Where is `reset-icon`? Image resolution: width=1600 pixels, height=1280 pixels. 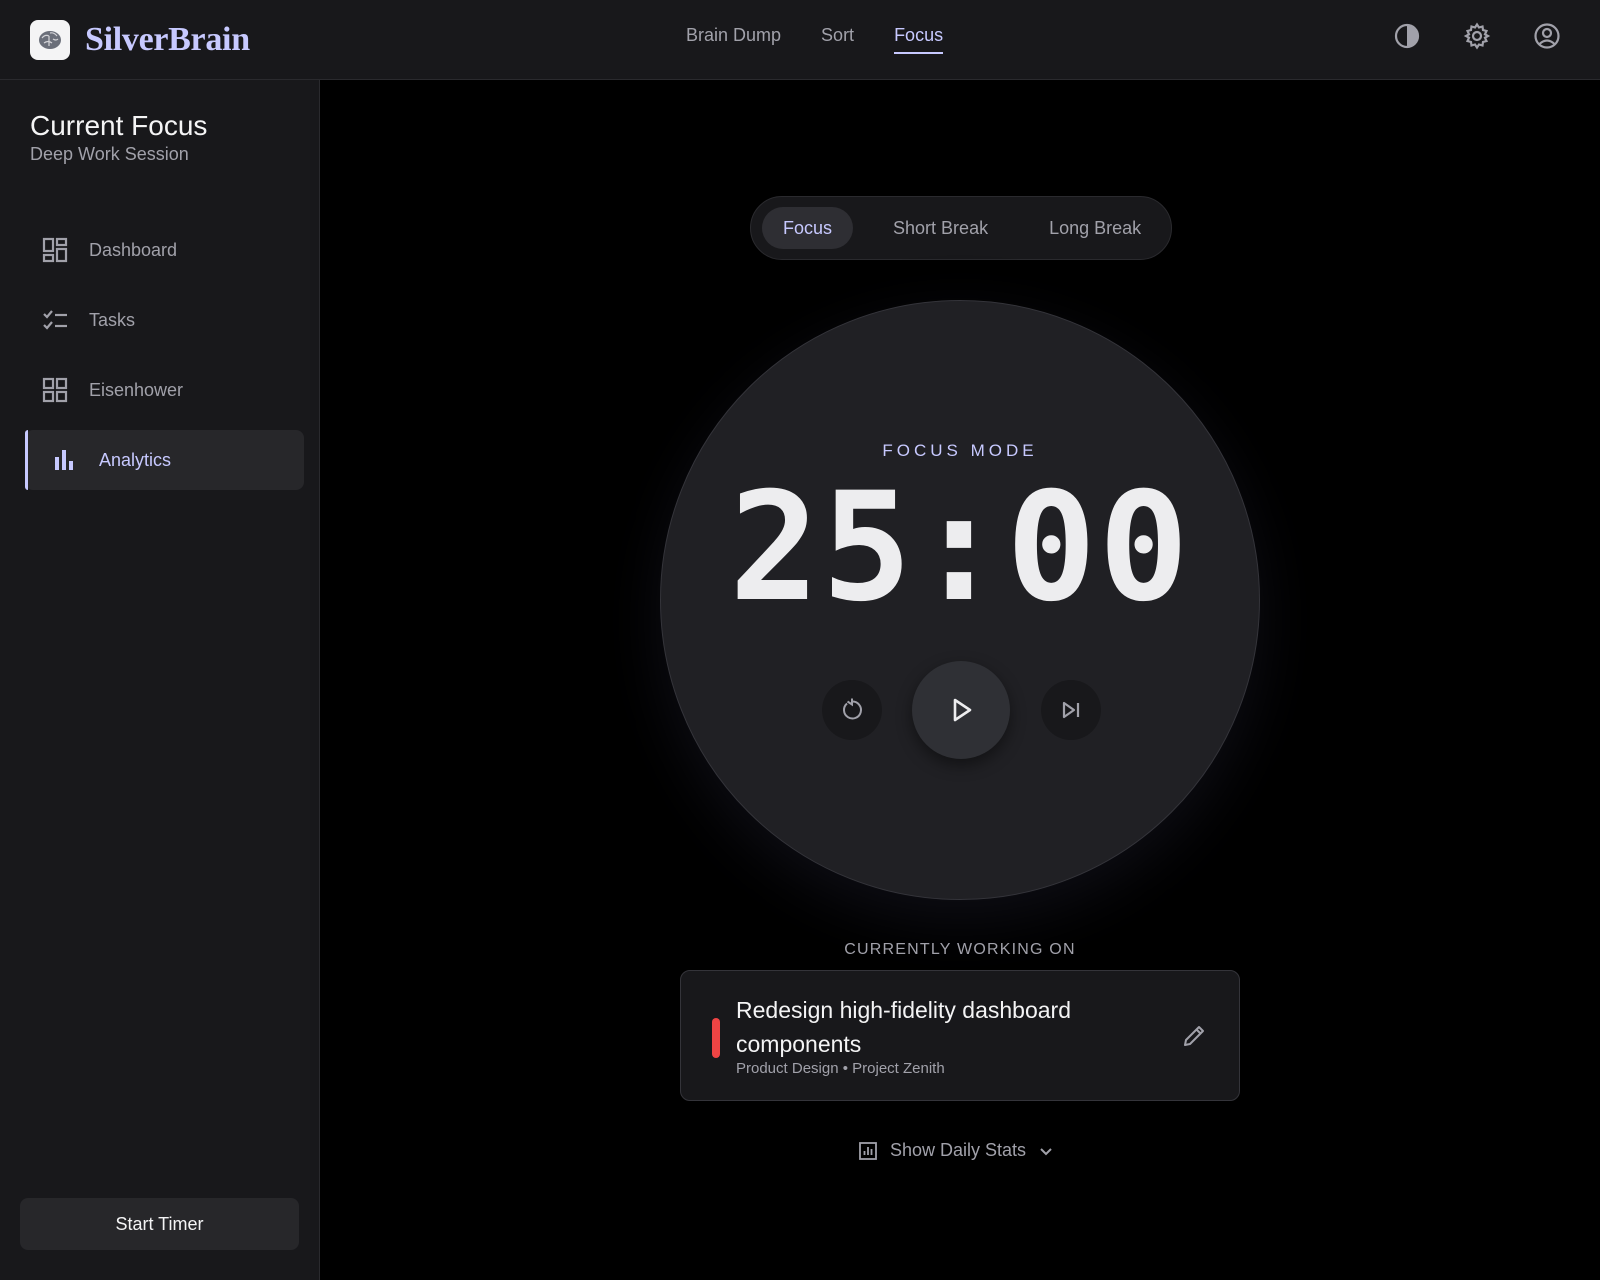
reset-icon is located at coordinates (852, 710).